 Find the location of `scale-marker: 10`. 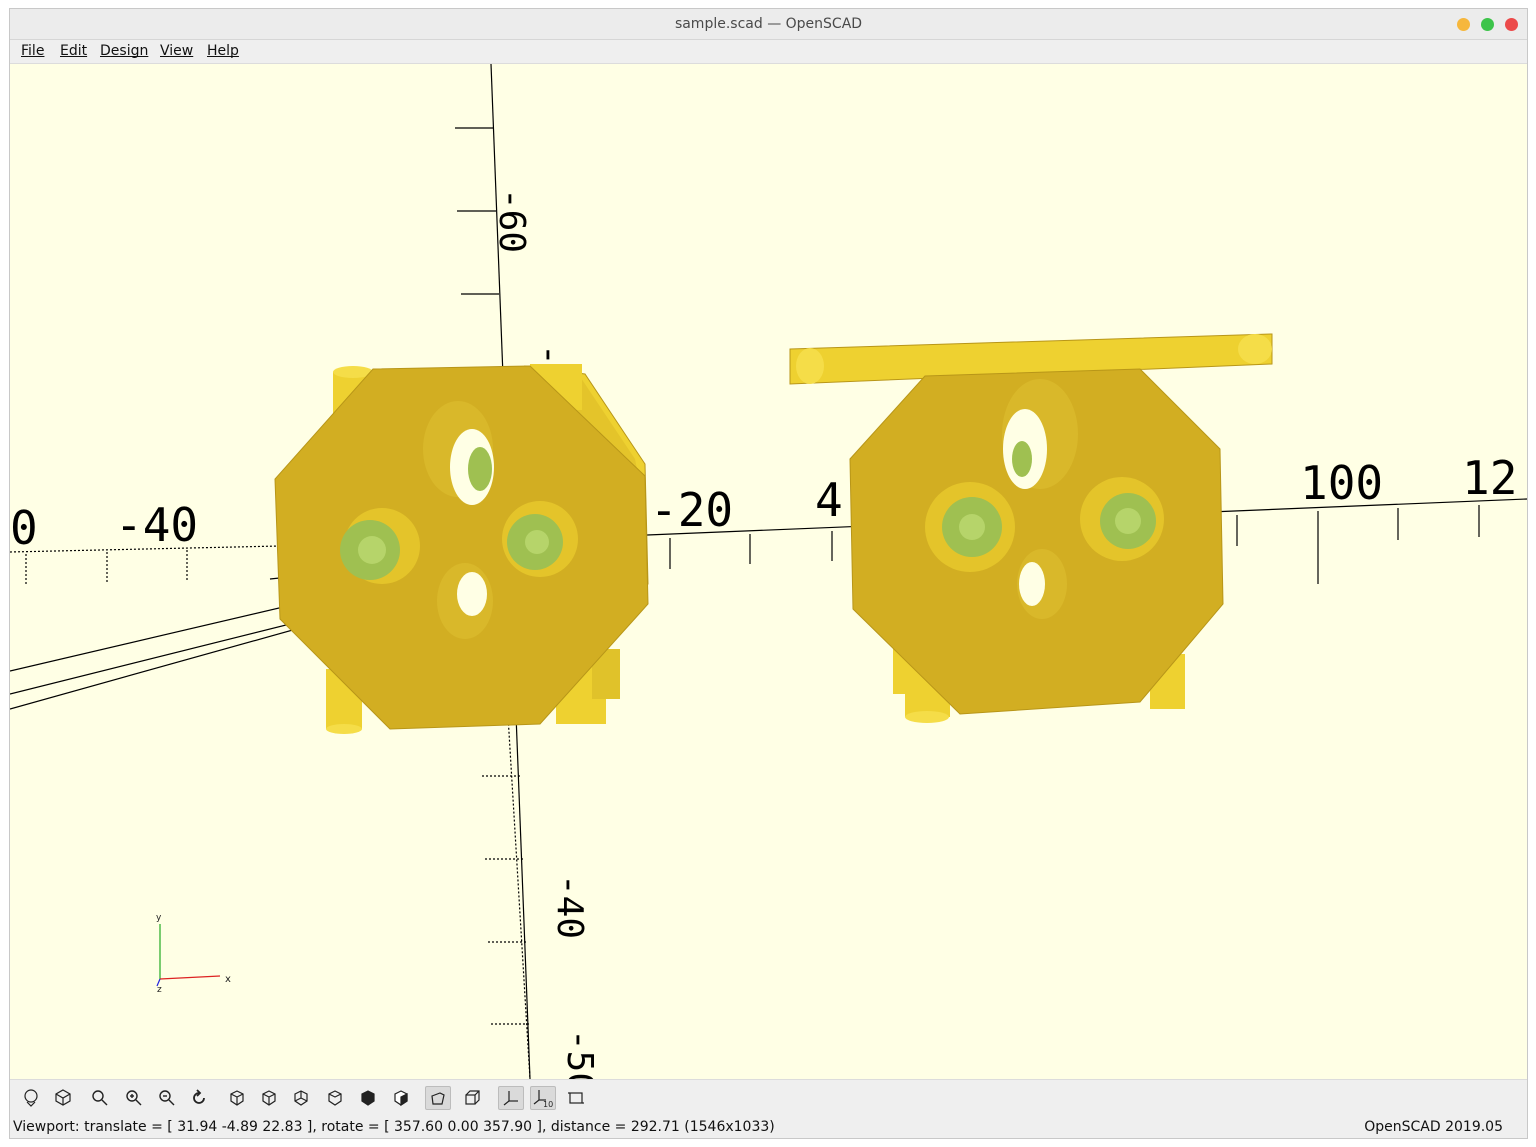

scale-marker: 10 is located at coordinates (548, 1104).